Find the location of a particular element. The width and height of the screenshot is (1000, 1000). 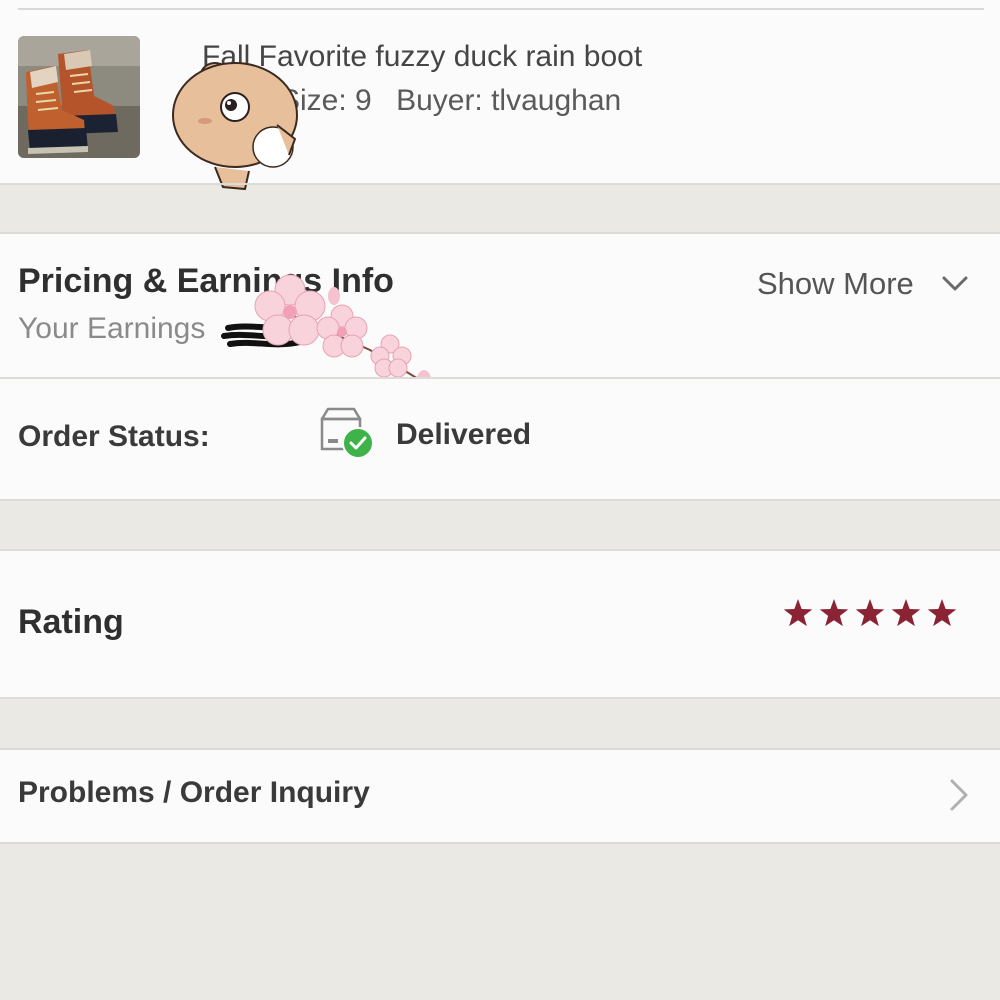

package-delivered-icon is located at coordinates (347, 433).